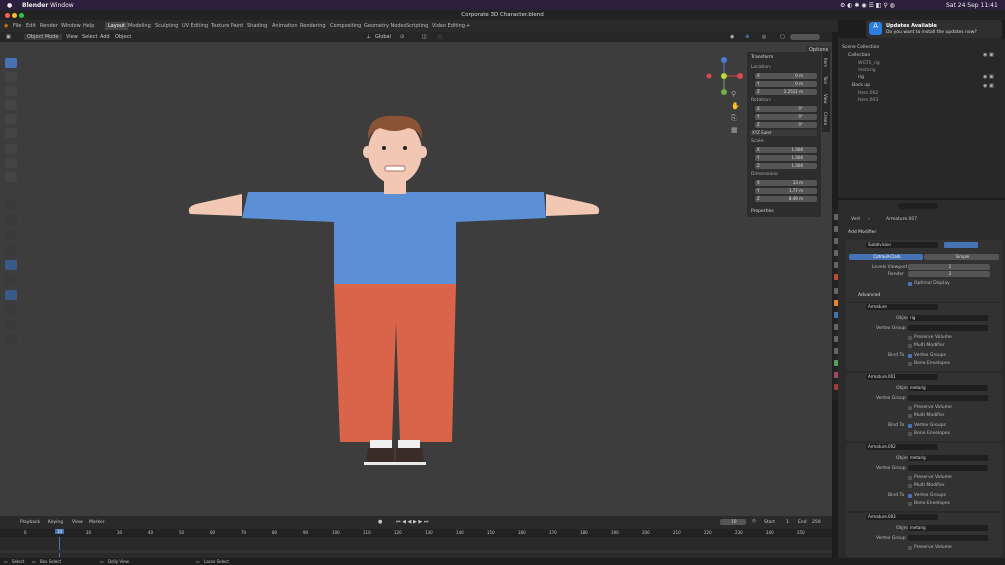  Describe the element at coordinates (11, 133) in the screenshot. I see `transform-tool-icon` at that location.